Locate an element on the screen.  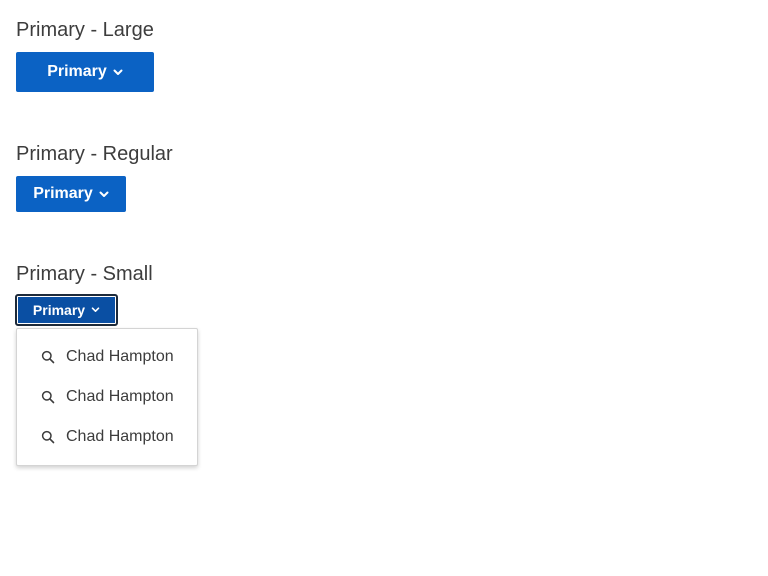
primary-small-dropdown-button: Primary is located at coordinates (66, 310).